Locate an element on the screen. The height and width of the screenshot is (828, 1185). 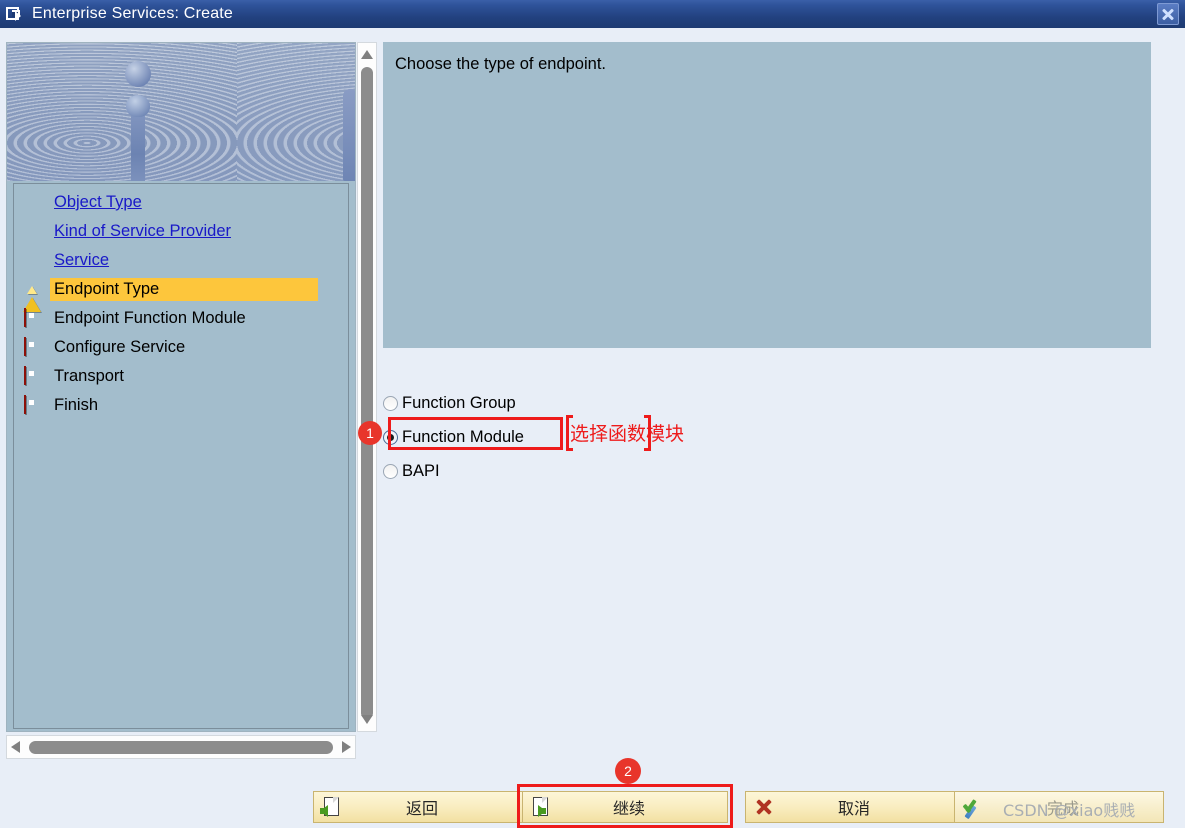
finish-button: 完成 is located at coordinates (1059, 807).